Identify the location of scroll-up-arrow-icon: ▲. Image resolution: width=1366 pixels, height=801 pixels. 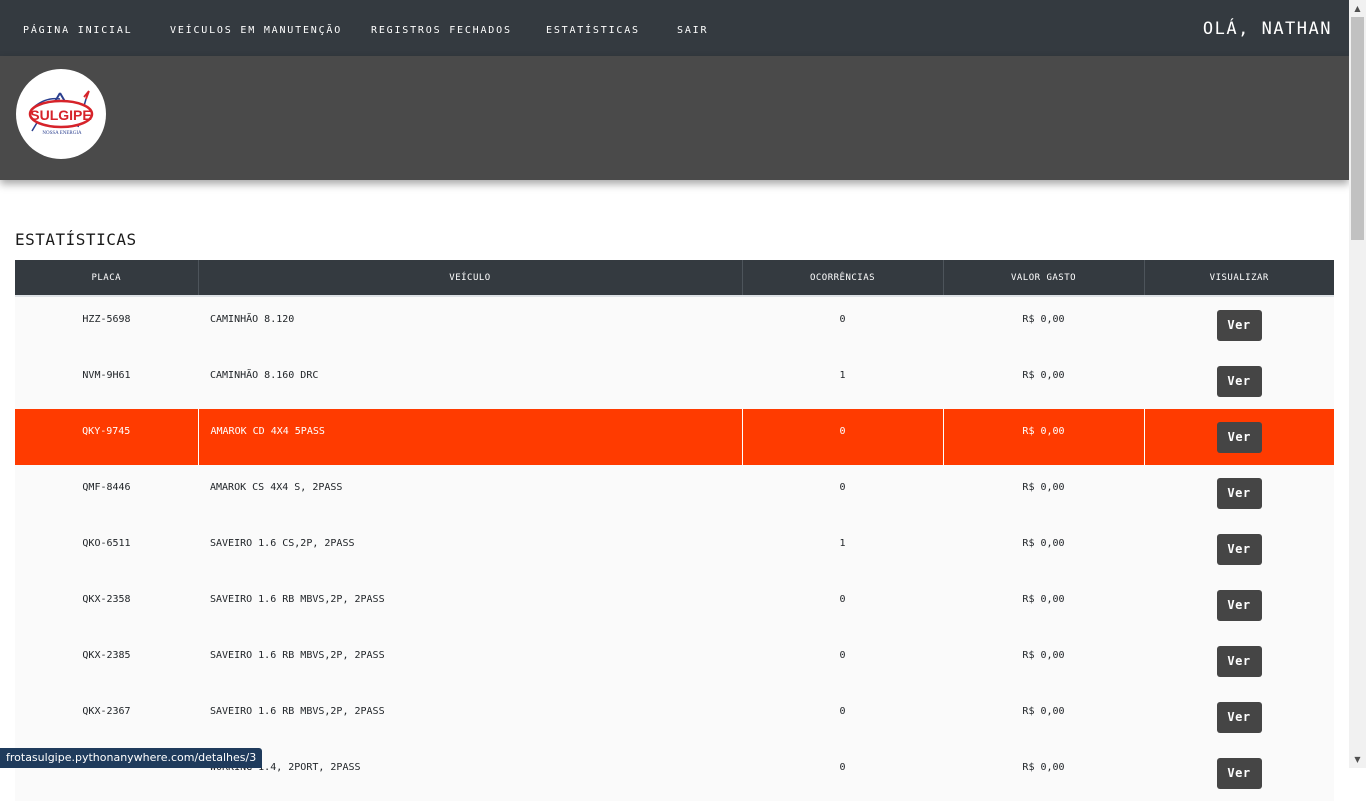
(1357, 8).